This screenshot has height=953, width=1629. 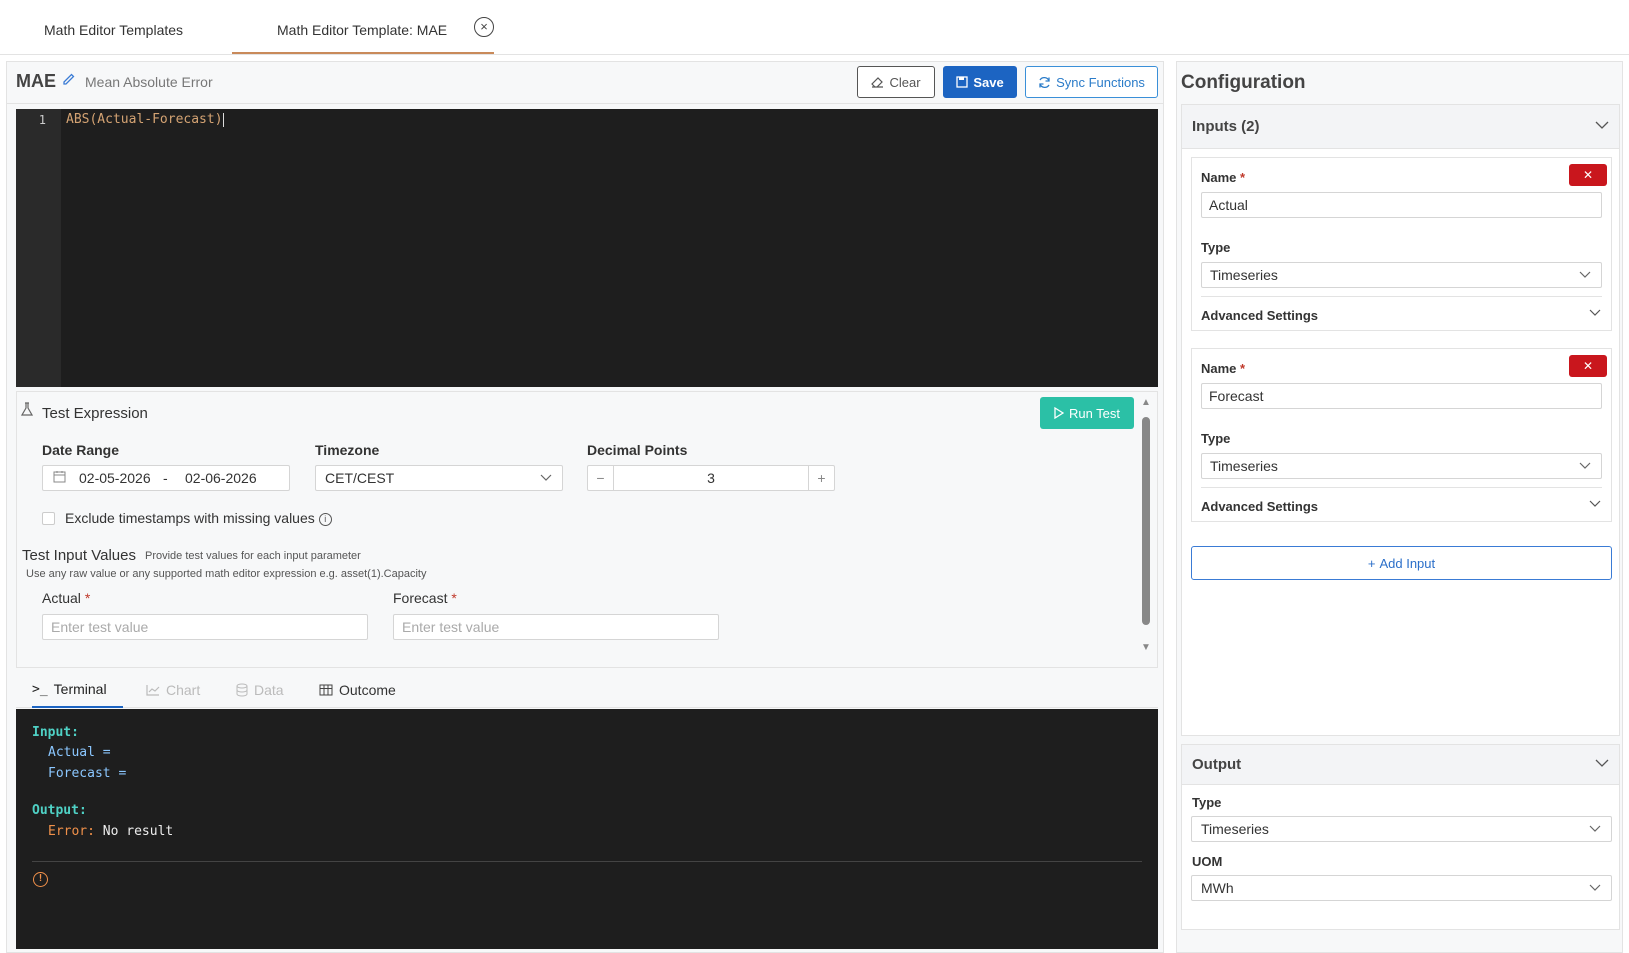 What do you see at coordinates (1146, 521) in the screenshot?
I see `scrollbar-thumb` at bounding box center [1146, 521].